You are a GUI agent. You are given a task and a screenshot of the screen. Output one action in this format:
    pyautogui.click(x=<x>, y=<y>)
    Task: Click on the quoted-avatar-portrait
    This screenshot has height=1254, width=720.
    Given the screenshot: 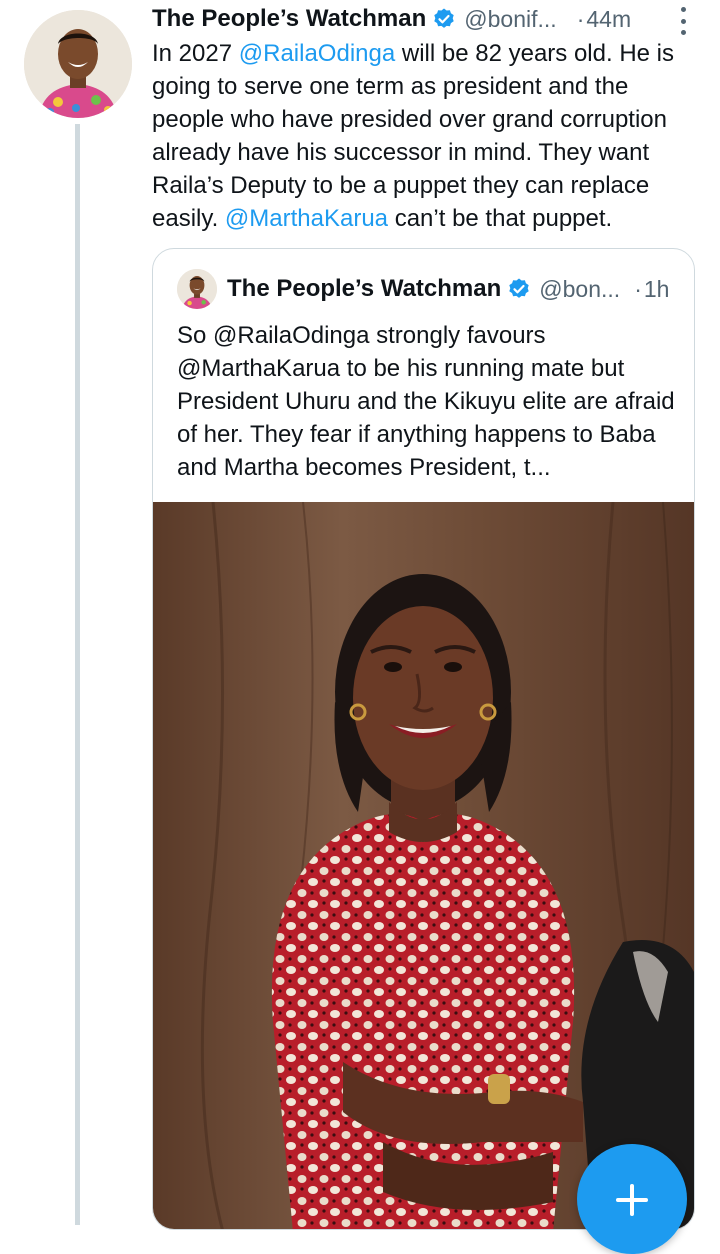 What is the action you would take?
    pyautogui.click(x=197, y=289)
    